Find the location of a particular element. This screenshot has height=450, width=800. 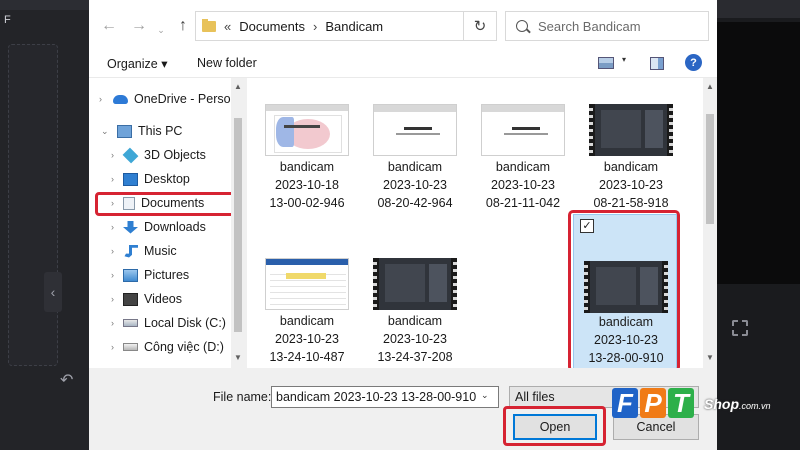

forward-button: → is located at coordinates (139, 26).